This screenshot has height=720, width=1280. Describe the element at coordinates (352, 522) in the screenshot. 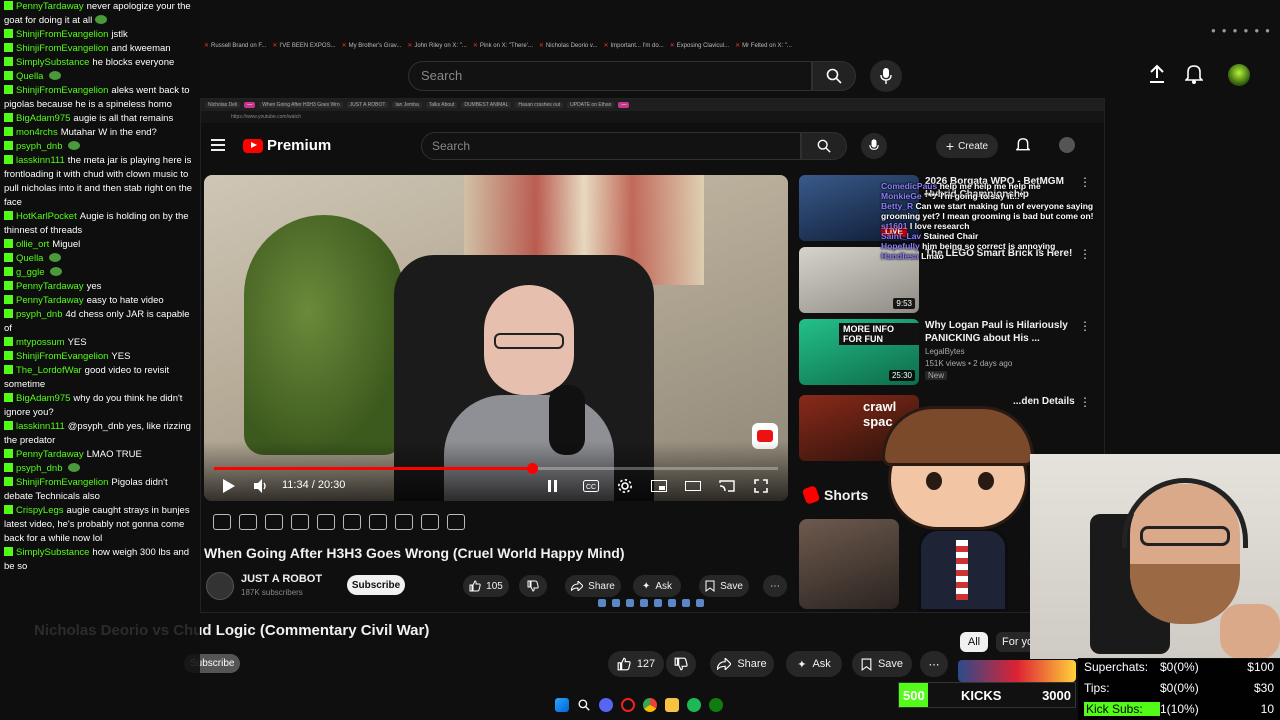

I see `grid-icon` at that location.